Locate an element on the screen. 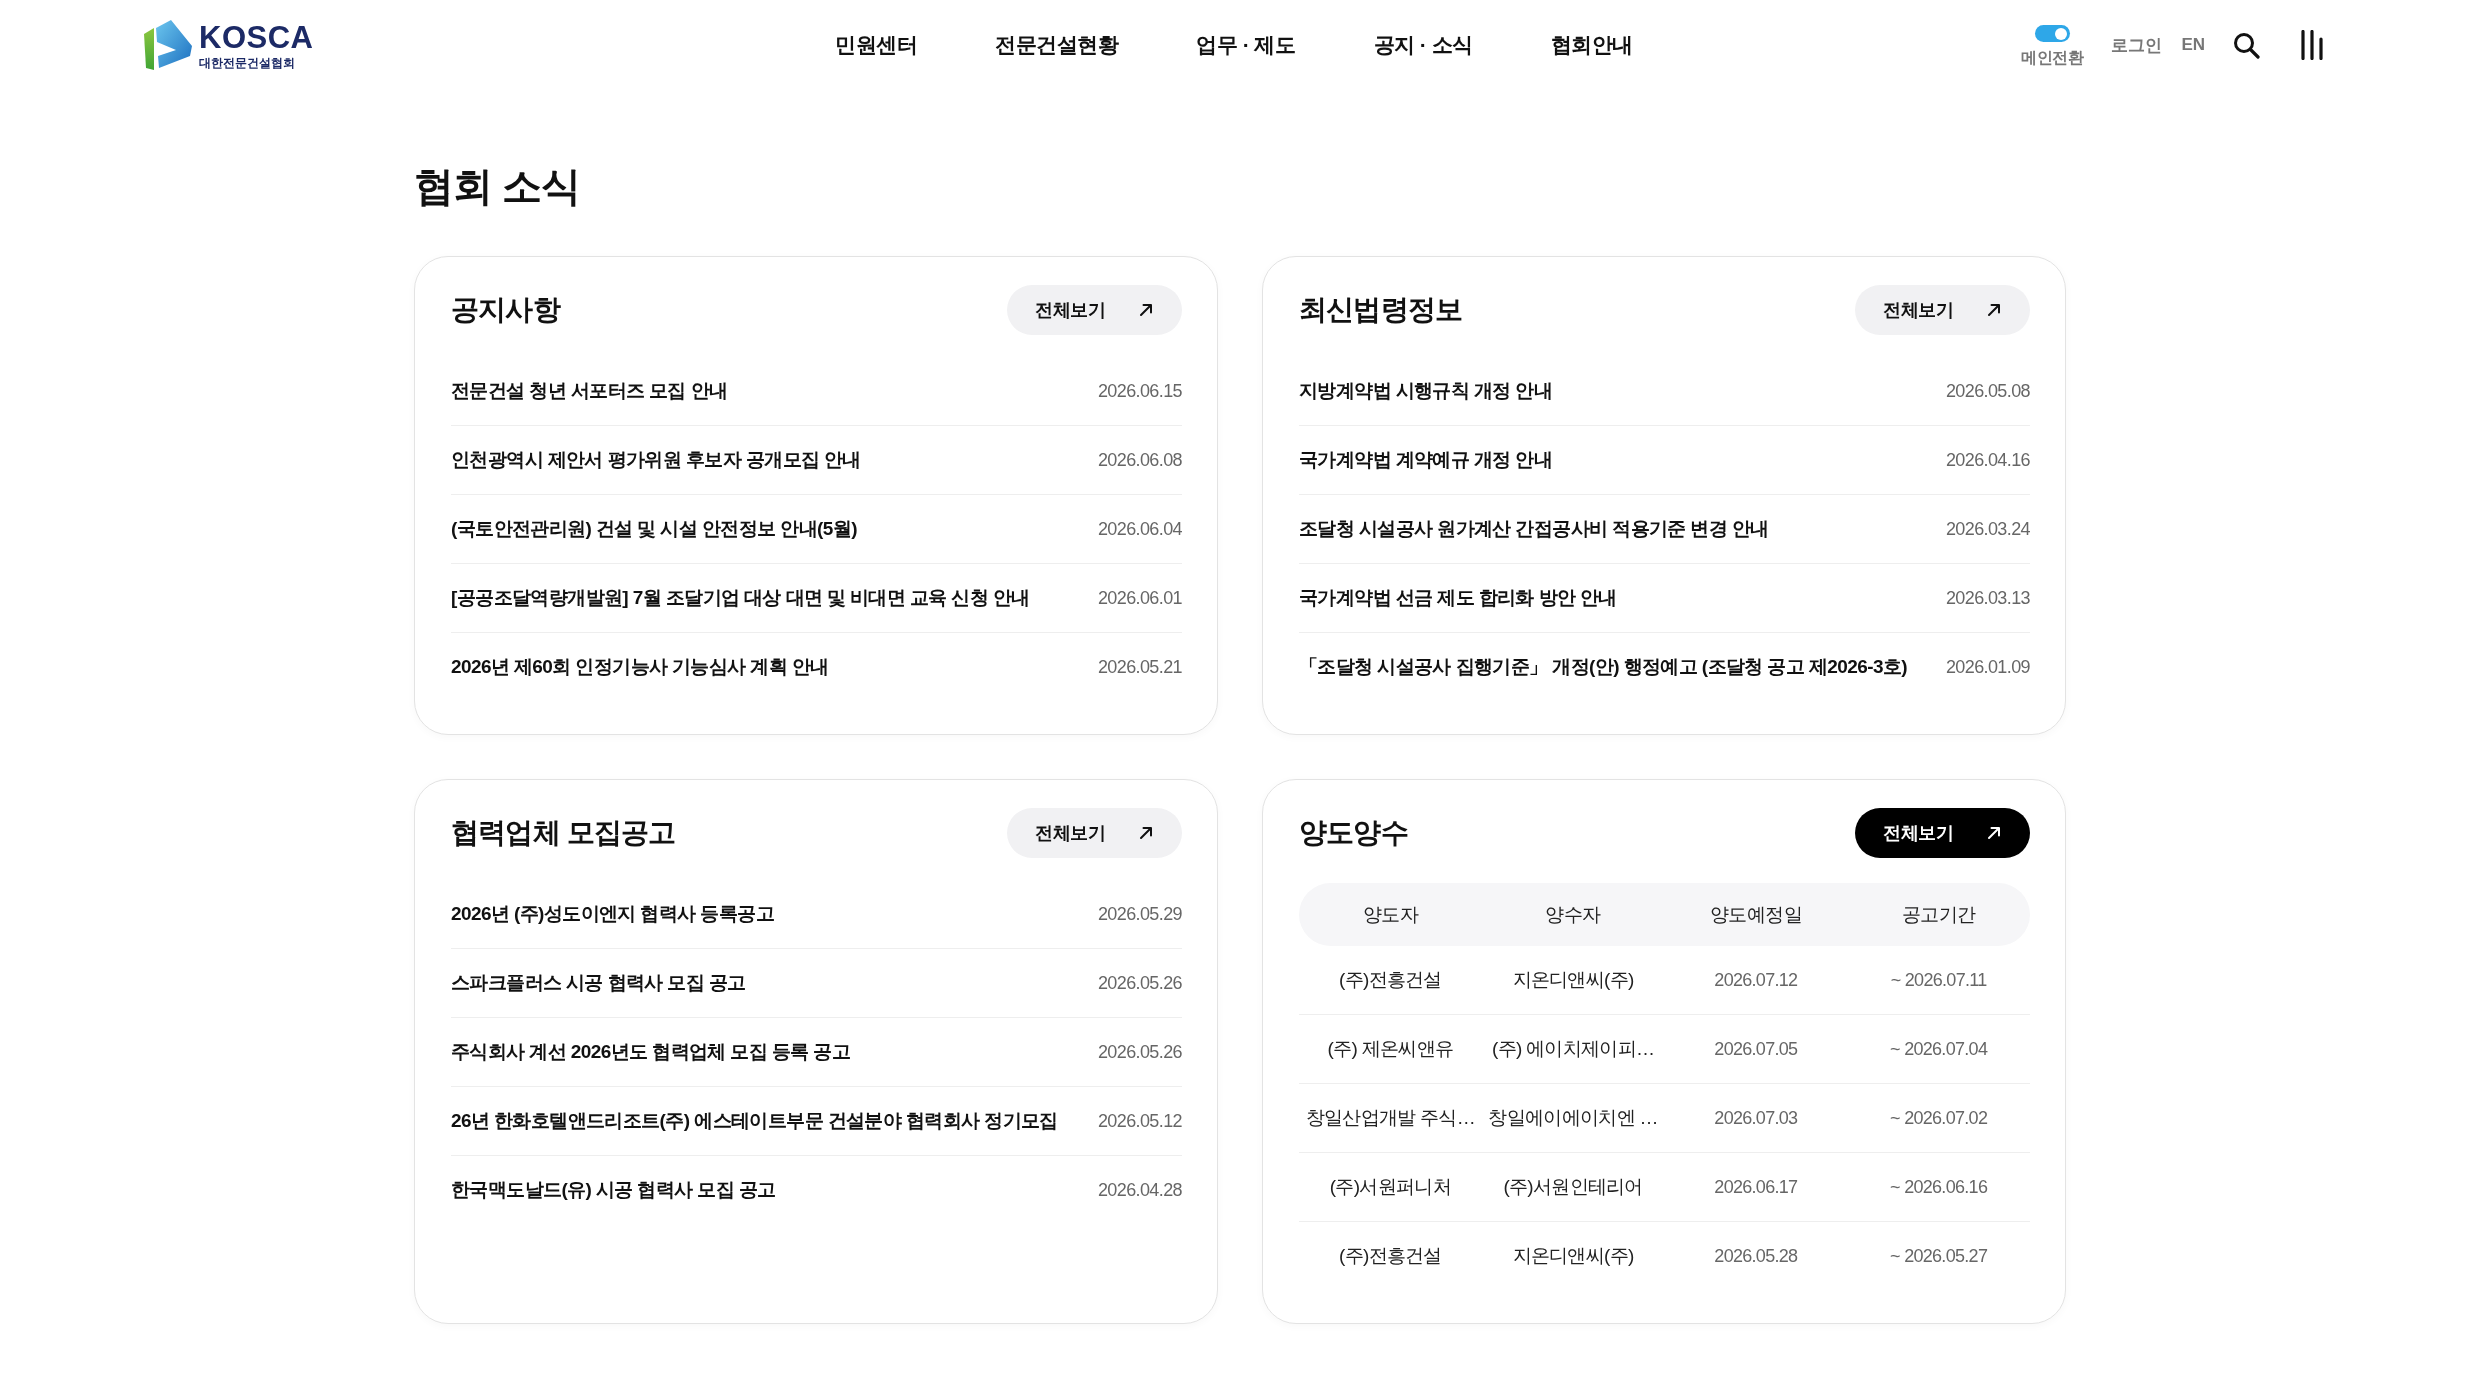 The image size is (2480, 1400). post-title-link: 스파크플러스 시공 협력사 모집 공고 is located at coordinates (598, 983).